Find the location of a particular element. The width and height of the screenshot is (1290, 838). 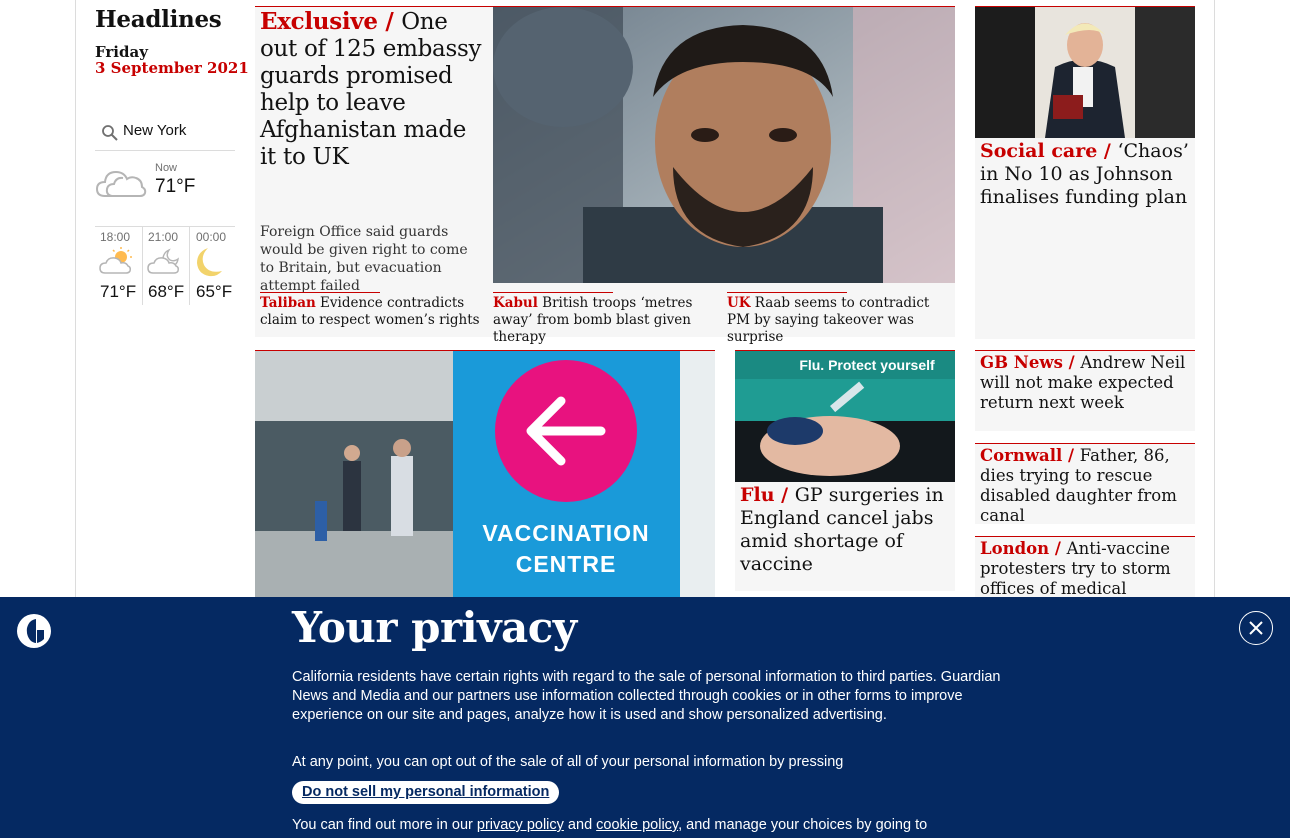

london-kicker: London / is located at coordinates (1023, 548).